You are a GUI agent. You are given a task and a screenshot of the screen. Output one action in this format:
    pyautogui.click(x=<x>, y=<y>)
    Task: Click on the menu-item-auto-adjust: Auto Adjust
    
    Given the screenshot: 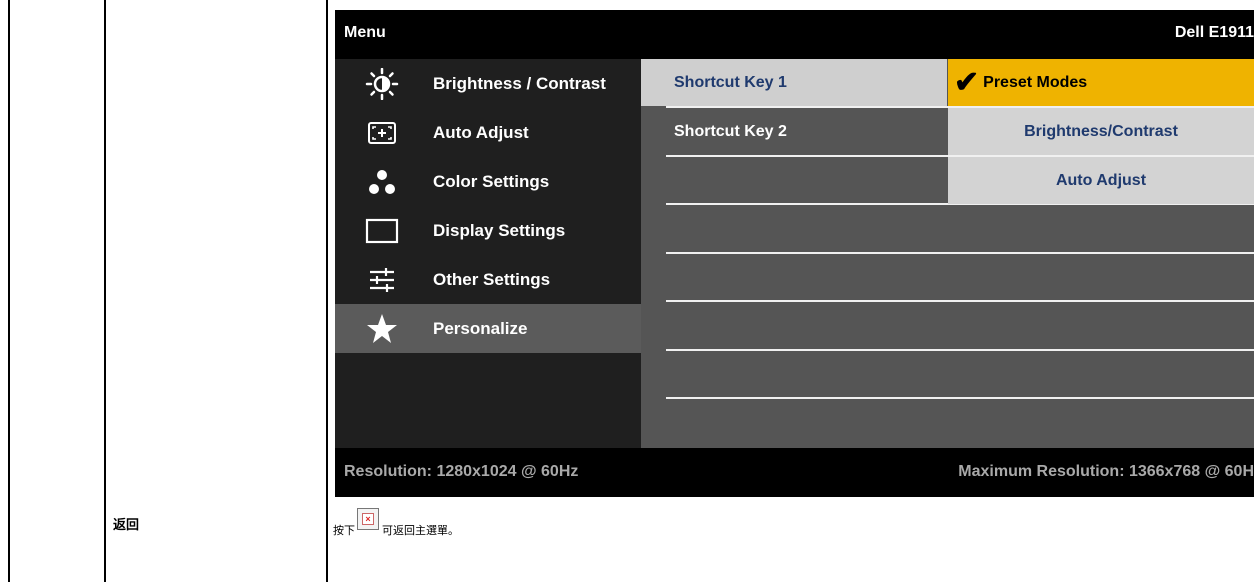 What is the action you would take?
    pyautogui.click(x=488, y=132)
    